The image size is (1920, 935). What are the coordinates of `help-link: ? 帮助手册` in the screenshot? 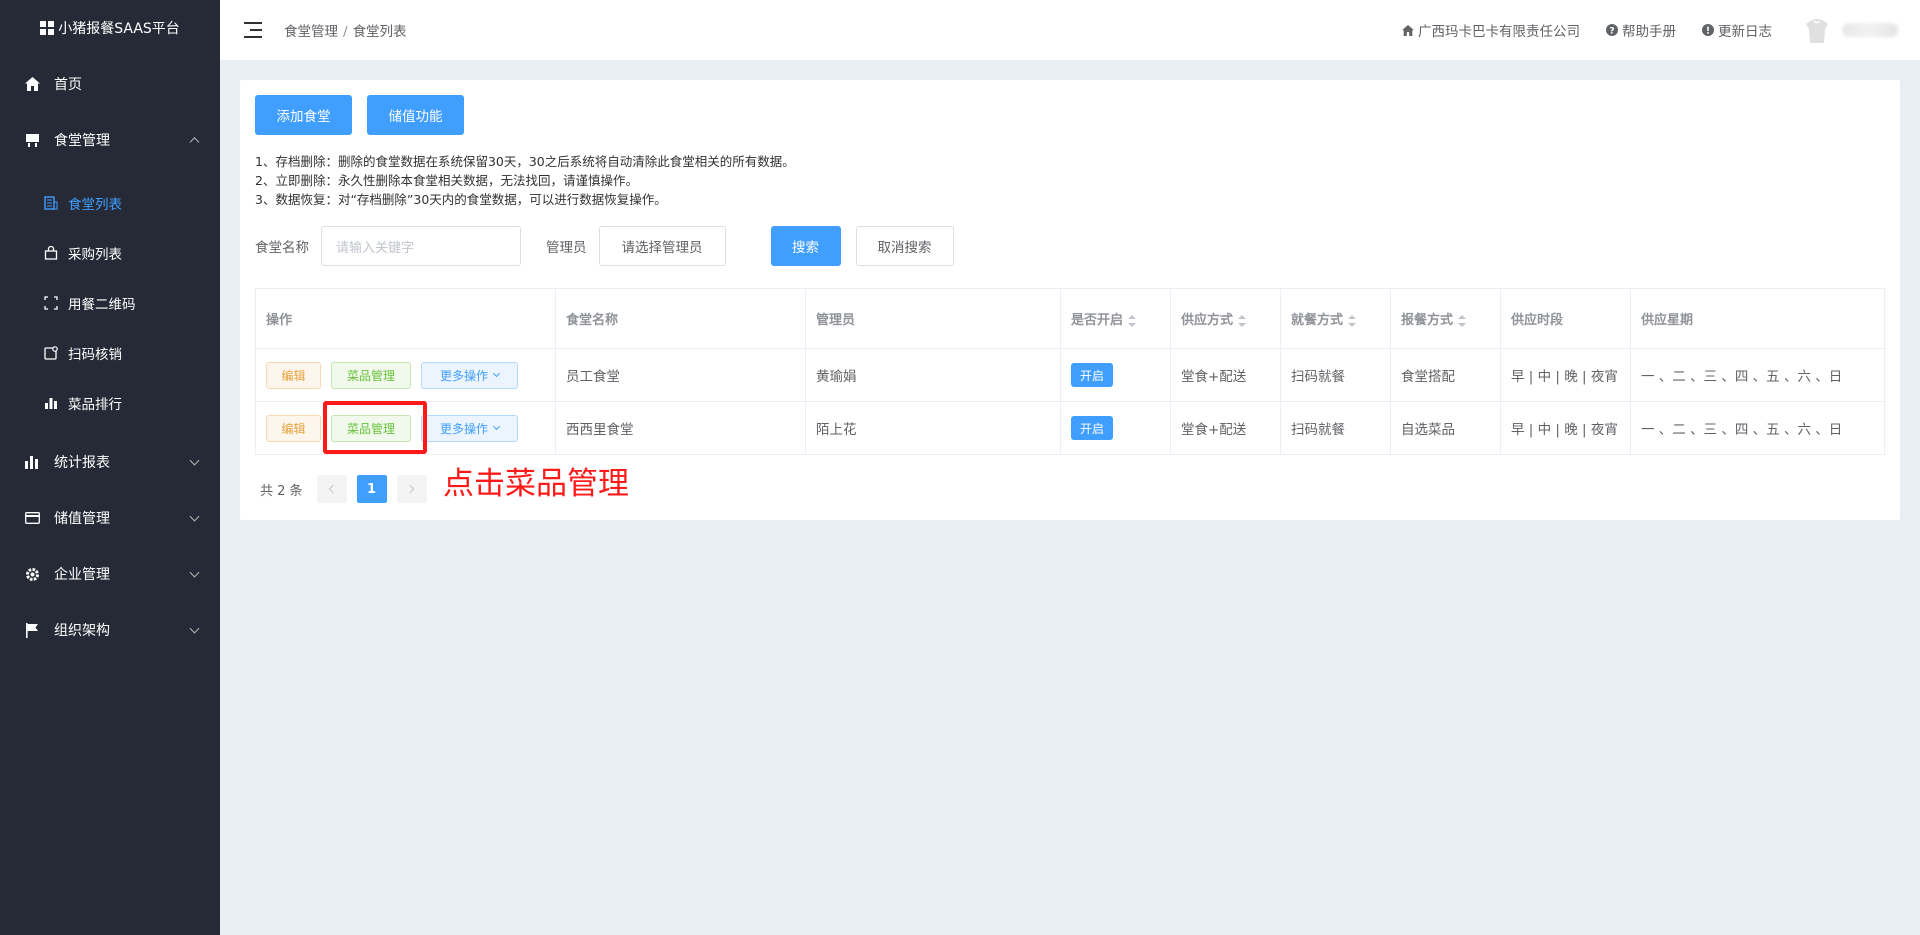 It's located at (1641, 30).